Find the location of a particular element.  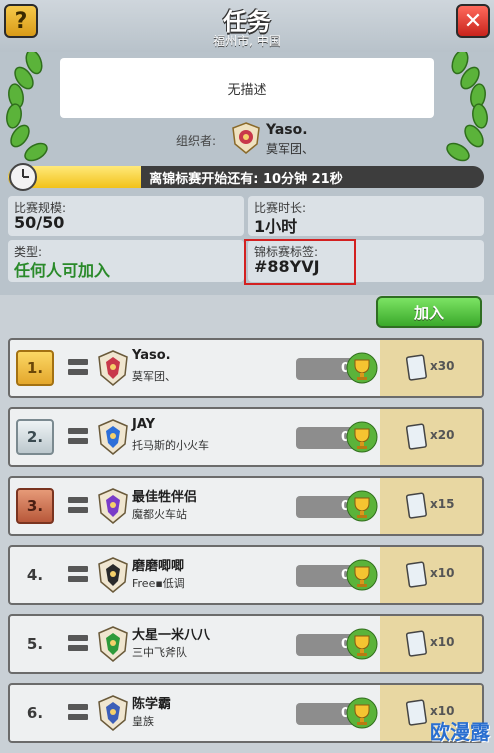

reward-multiplier: x20 is located at coordinates (442, 435).